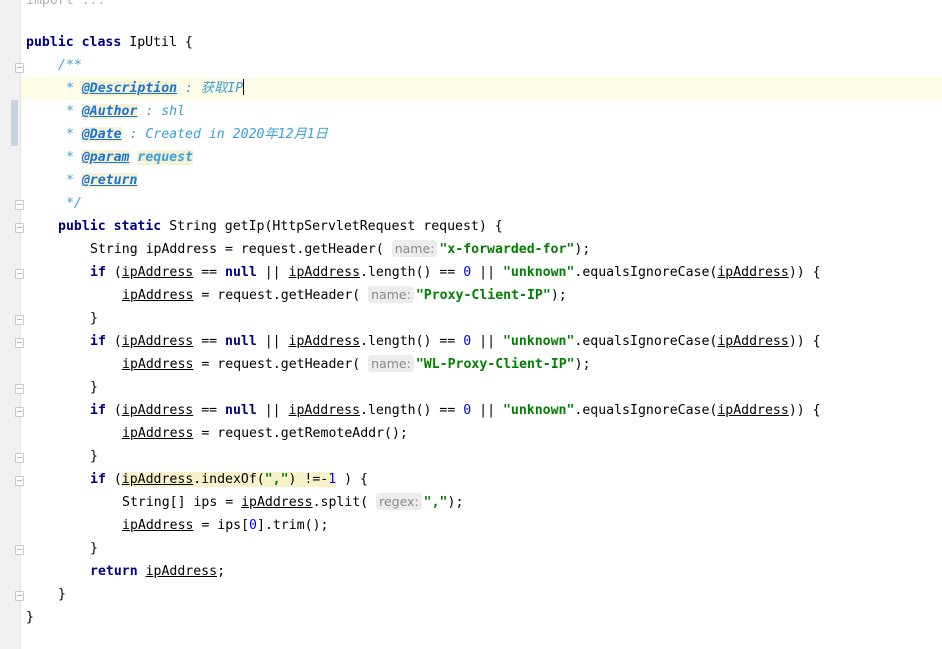 The height and width of the screenshot is (649, 942). What do you see at coordinates (237, 249) in the screenshot?
I see `code-text: String ipAddress = request.getHeader(` at bounding box center [237, 249].